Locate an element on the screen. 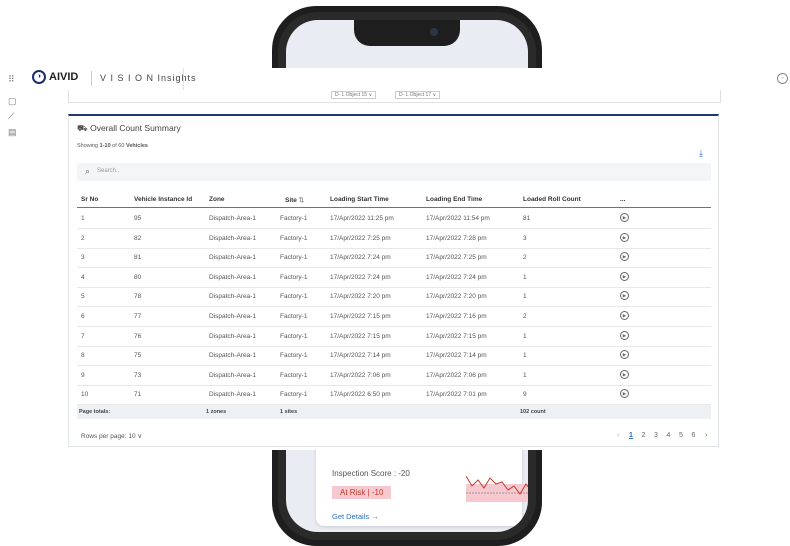 The image size is (790, 546). cell-count: 9 is located at coordinates (525, 395).